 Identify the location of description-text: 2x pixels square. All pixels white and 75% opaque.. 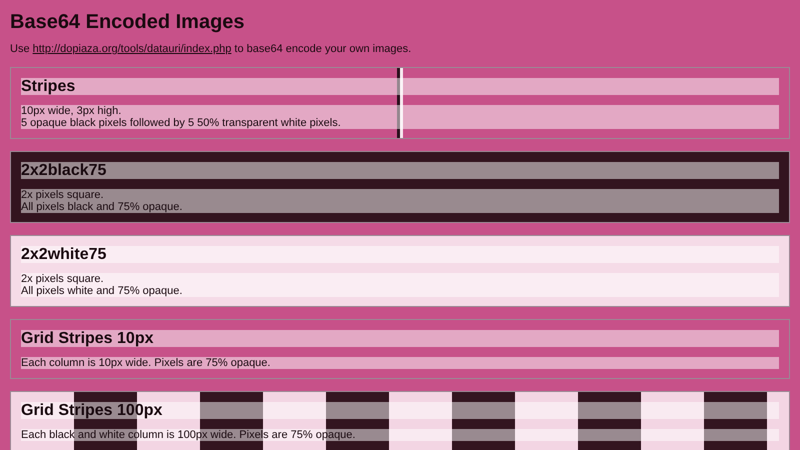
(400, 285).